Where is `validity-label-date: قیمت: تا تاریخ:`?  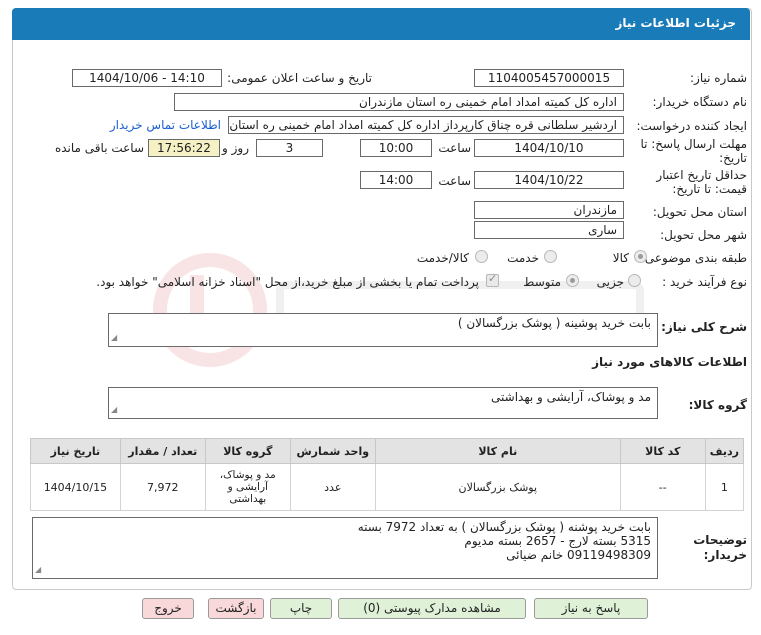 validity-label-date: قیمت: تا تاریخ: is located at coordinates (709, 189).